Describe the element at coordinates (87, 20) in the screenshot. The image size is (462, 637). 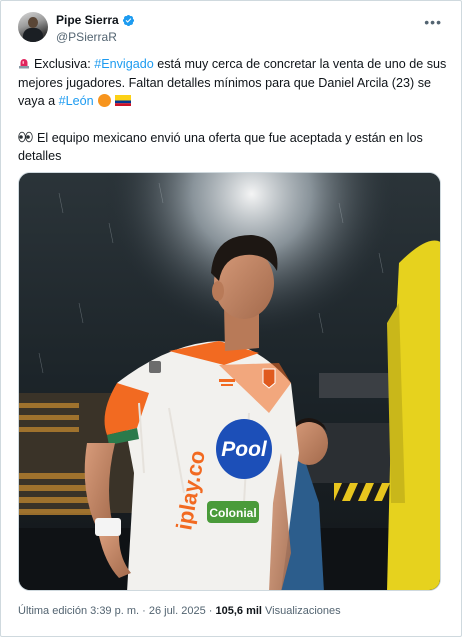
I see `author-display-name: Pipe Sierra` at that location.